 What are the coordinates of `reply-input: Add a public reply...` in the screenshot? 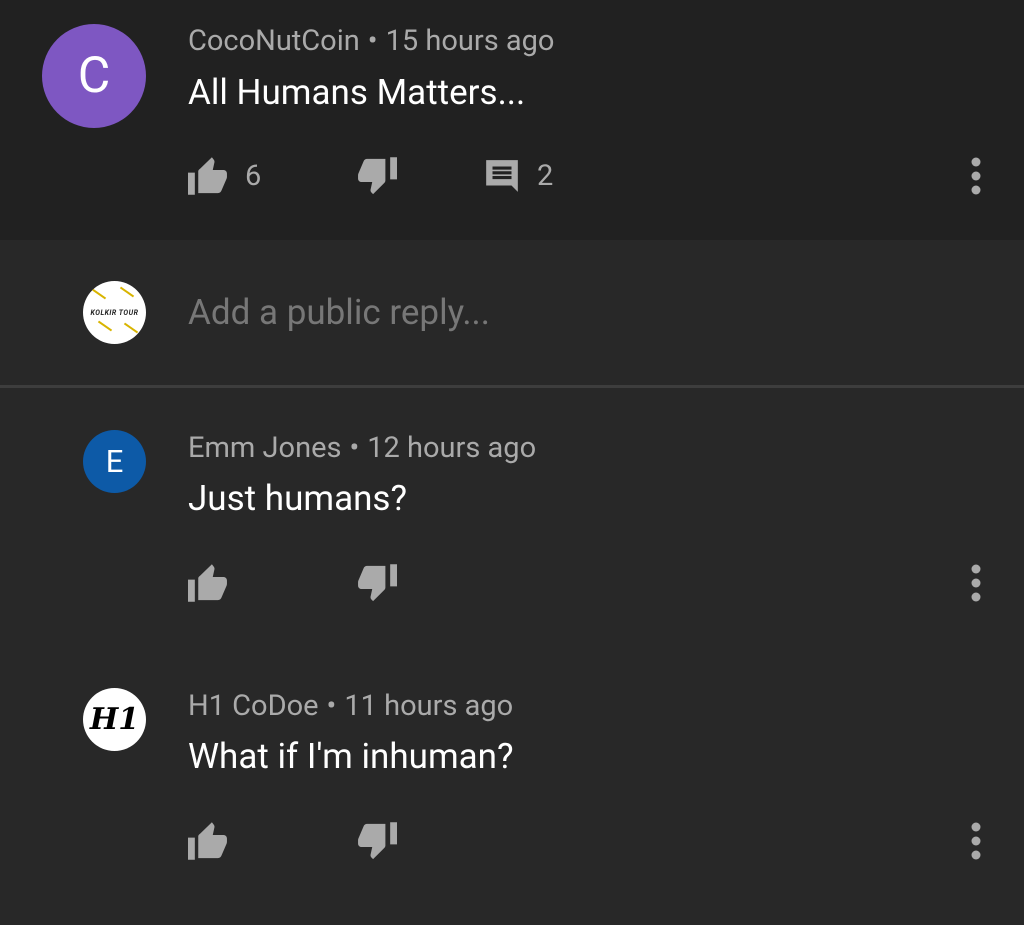 It's located at (339, 312).